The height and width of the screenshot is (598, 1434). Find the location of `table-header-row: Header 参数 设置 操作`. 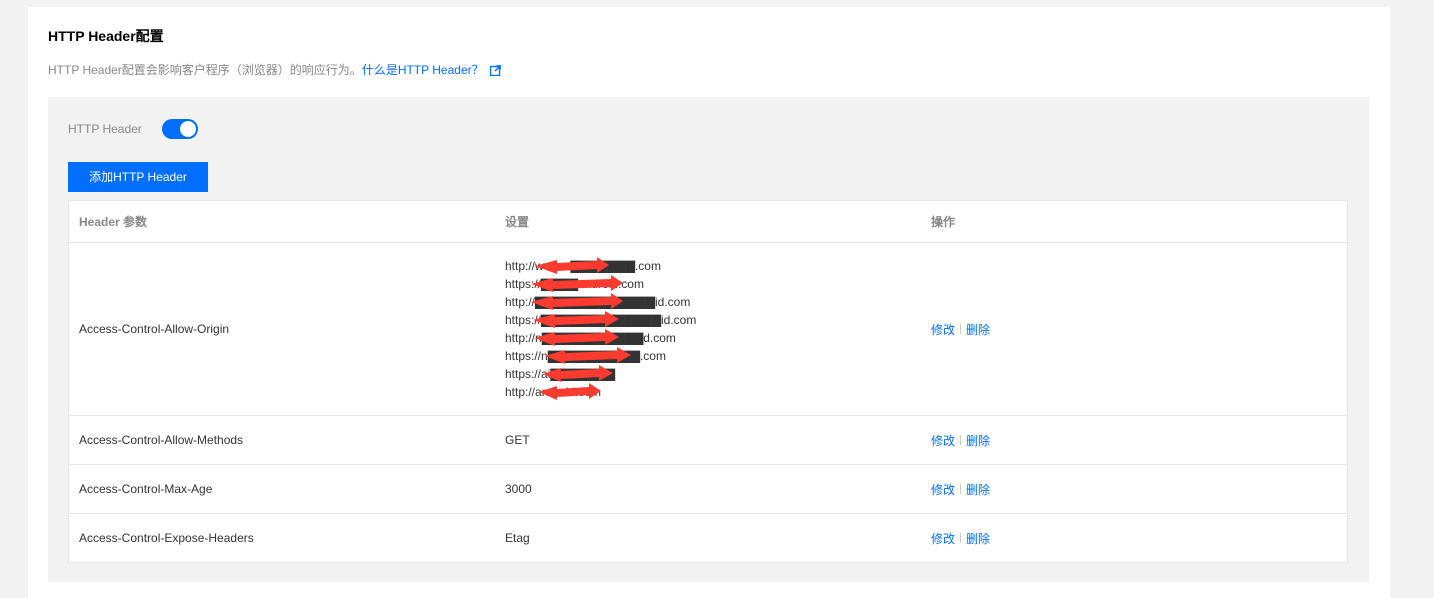

table-header-row: Header 参数 设置 操作 is located at coordinates (708, 221).